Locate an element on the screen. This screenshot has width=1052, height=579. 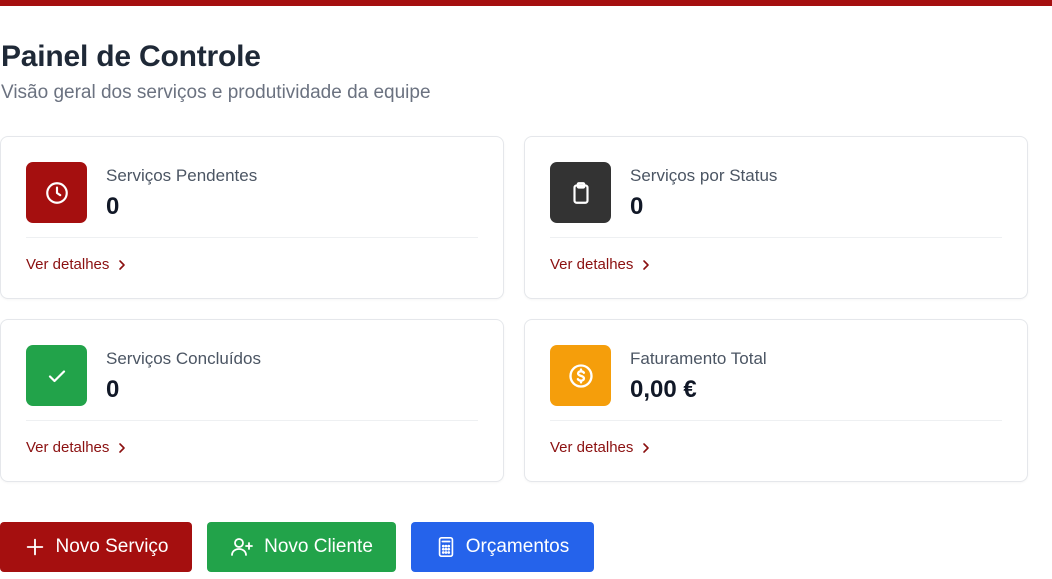
dollar-circle-icon is located at coordinates (580, 375).